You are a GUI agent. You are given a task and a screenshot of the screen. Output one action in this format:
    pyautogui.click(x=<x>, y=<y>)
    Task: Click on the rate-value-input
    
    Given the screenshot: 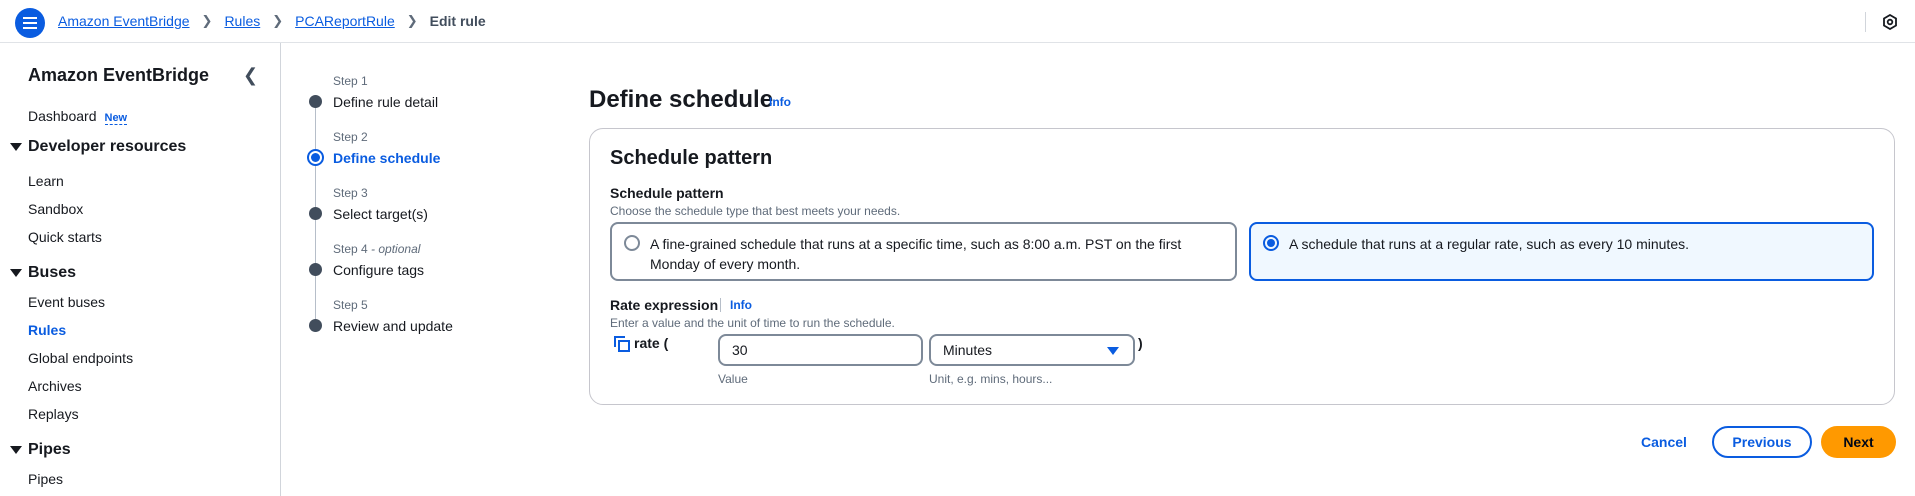 What is the action you would take?
    pyautogui.click(x=820, y=350)
    